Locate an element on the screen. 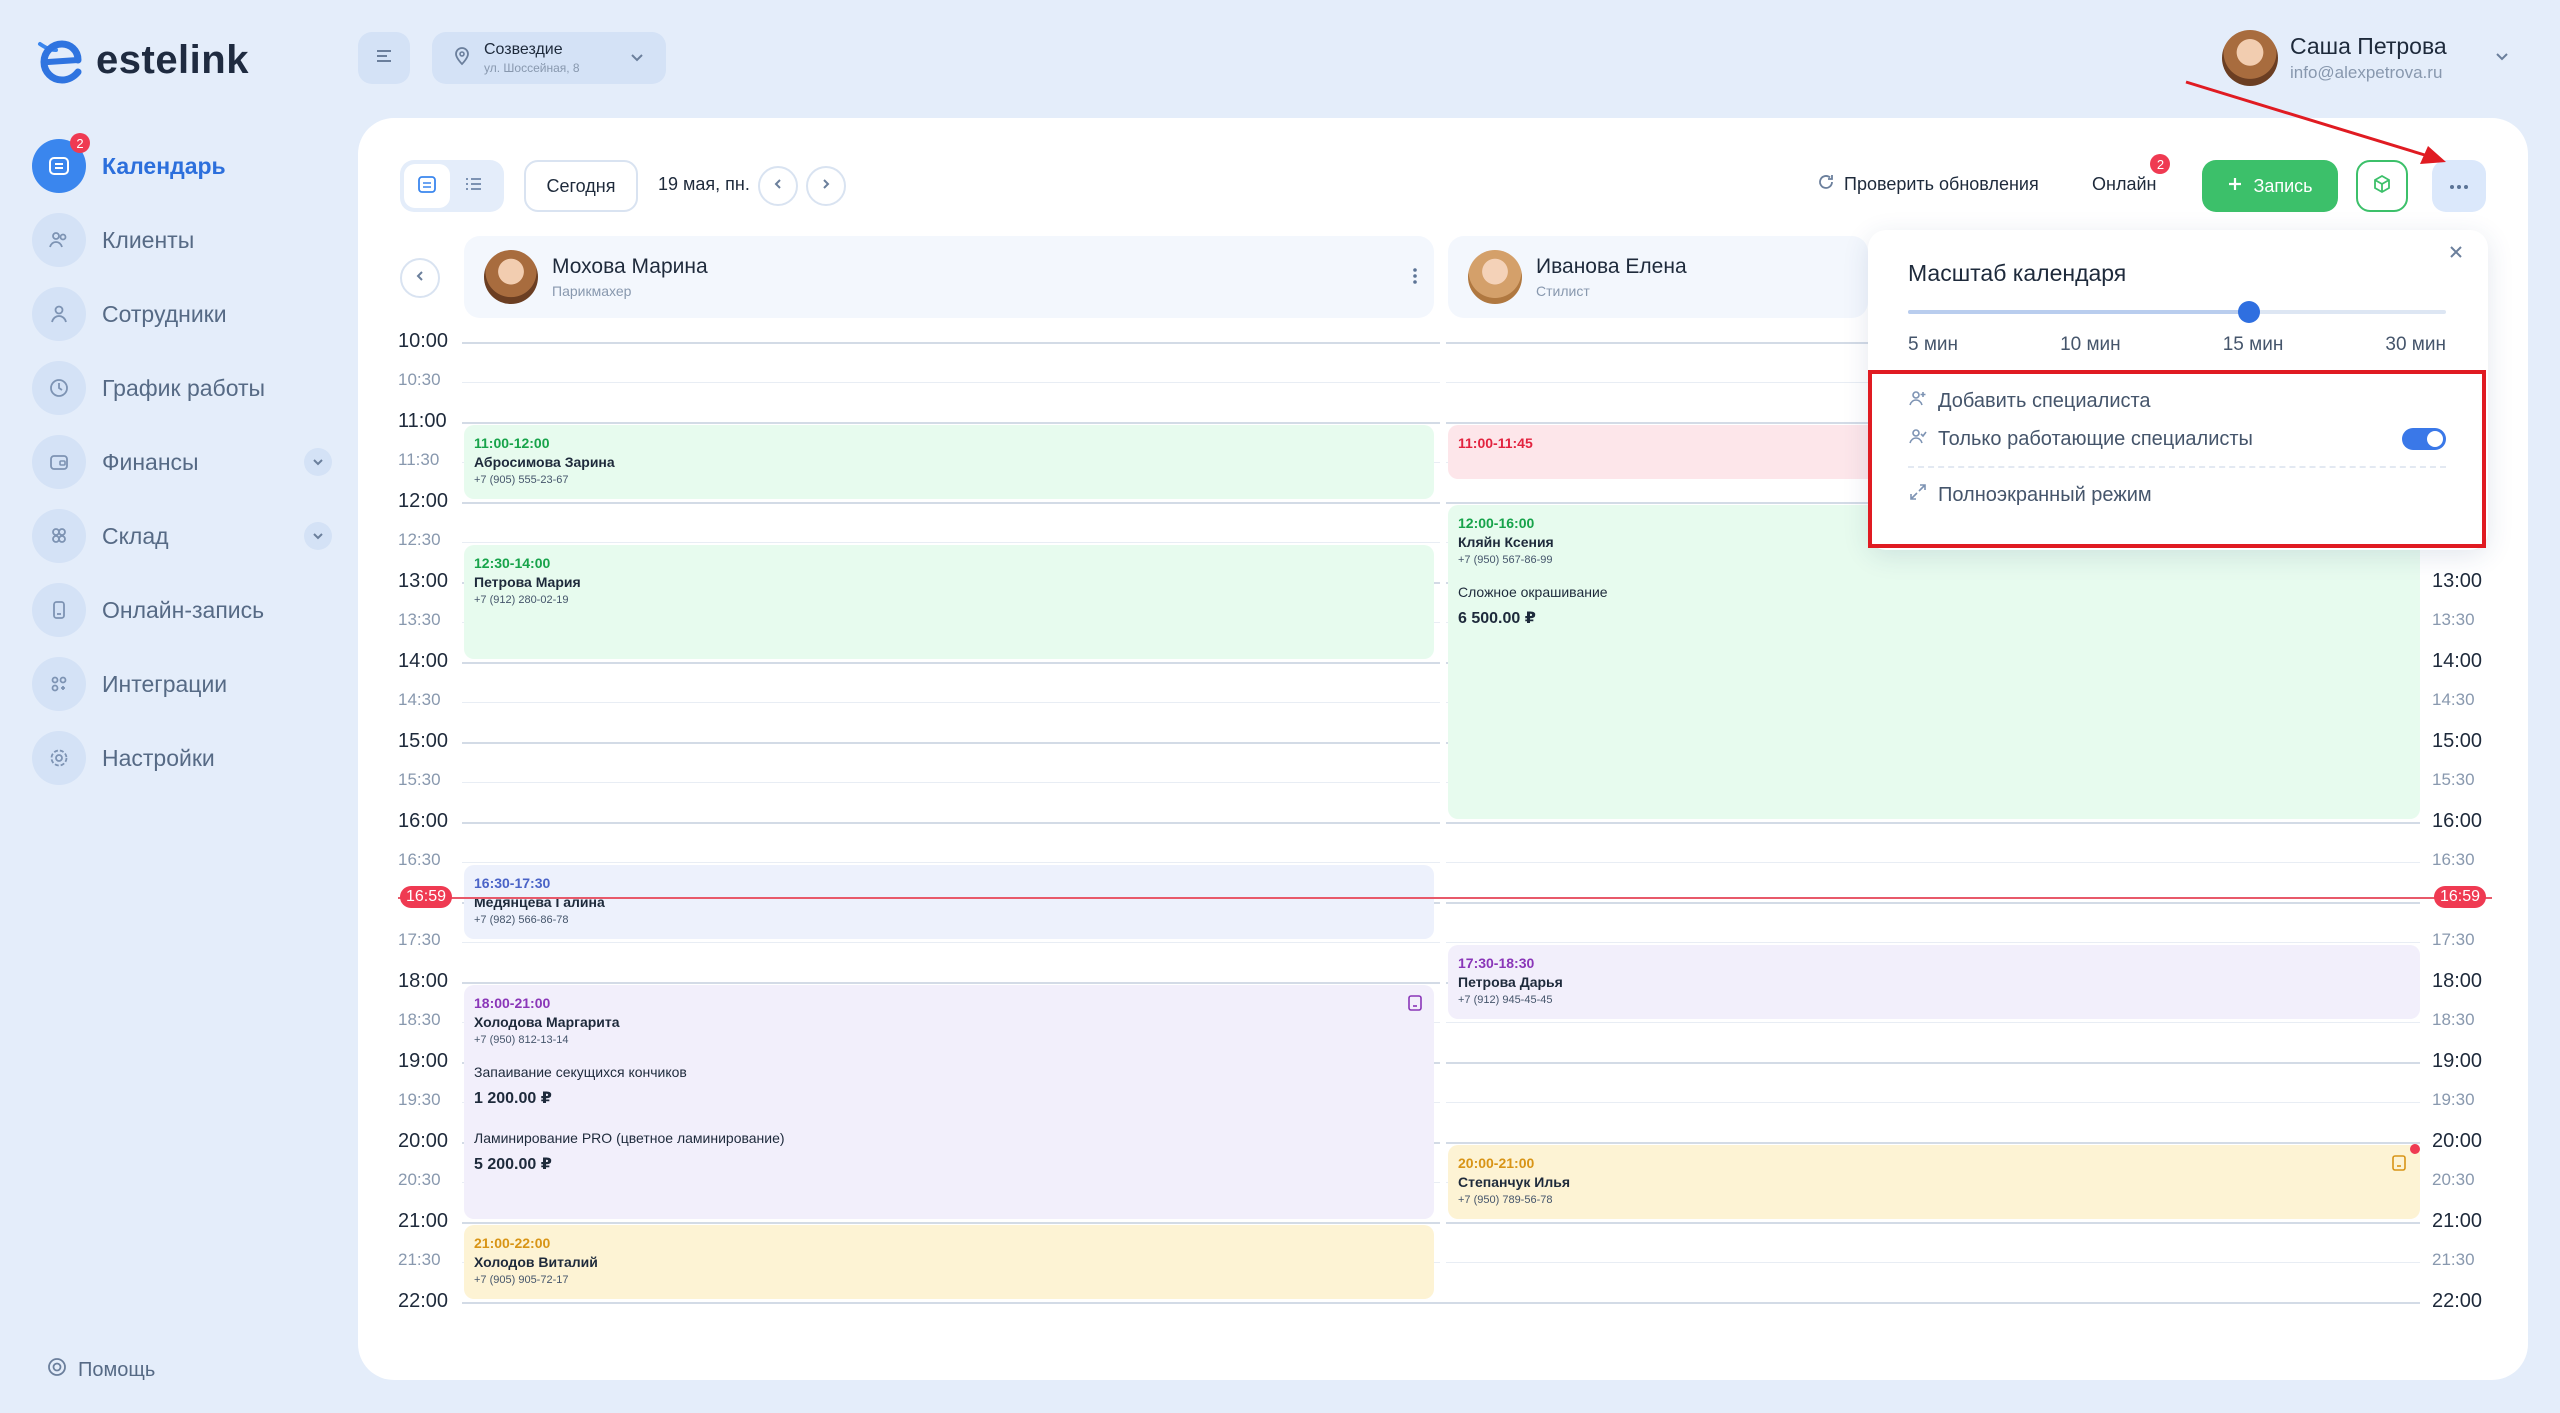  annotation-arrow is located at coordinates (2315, 122).